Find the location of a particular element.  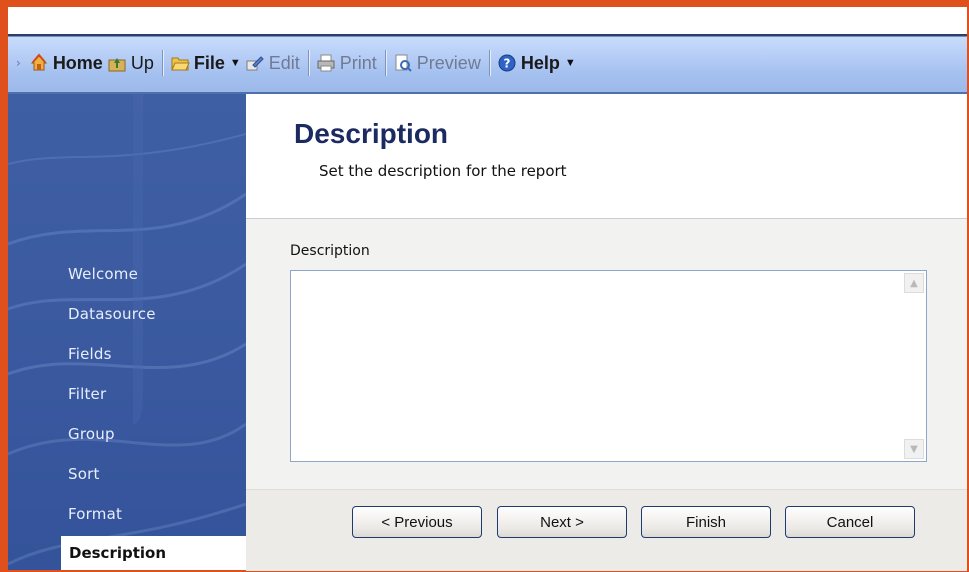

description-field-label: Description is located at coordinates (330, 251).